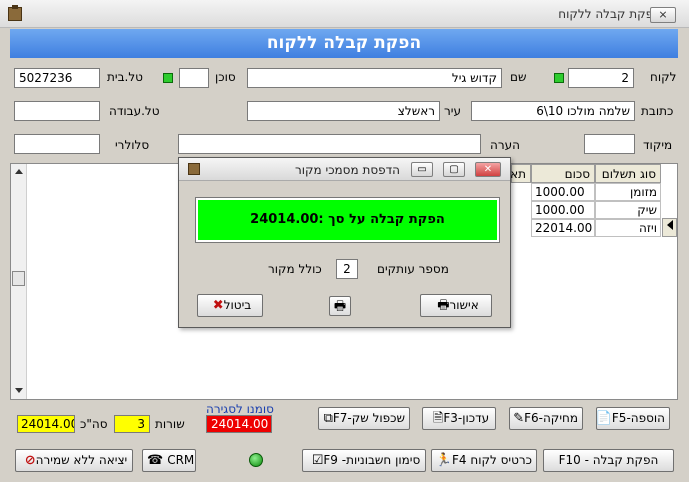  Describe the element at coordinates (30, 460) in the screenshot. I see `no-entry-icon: ⊘` at that location.